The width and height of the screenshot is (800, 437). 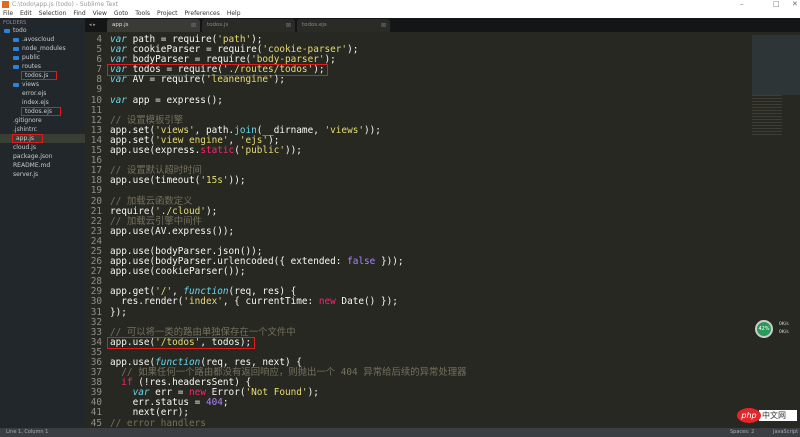 I want to click on sidebar-item--gitignore: .gitignore, so click(x=42, y=120).